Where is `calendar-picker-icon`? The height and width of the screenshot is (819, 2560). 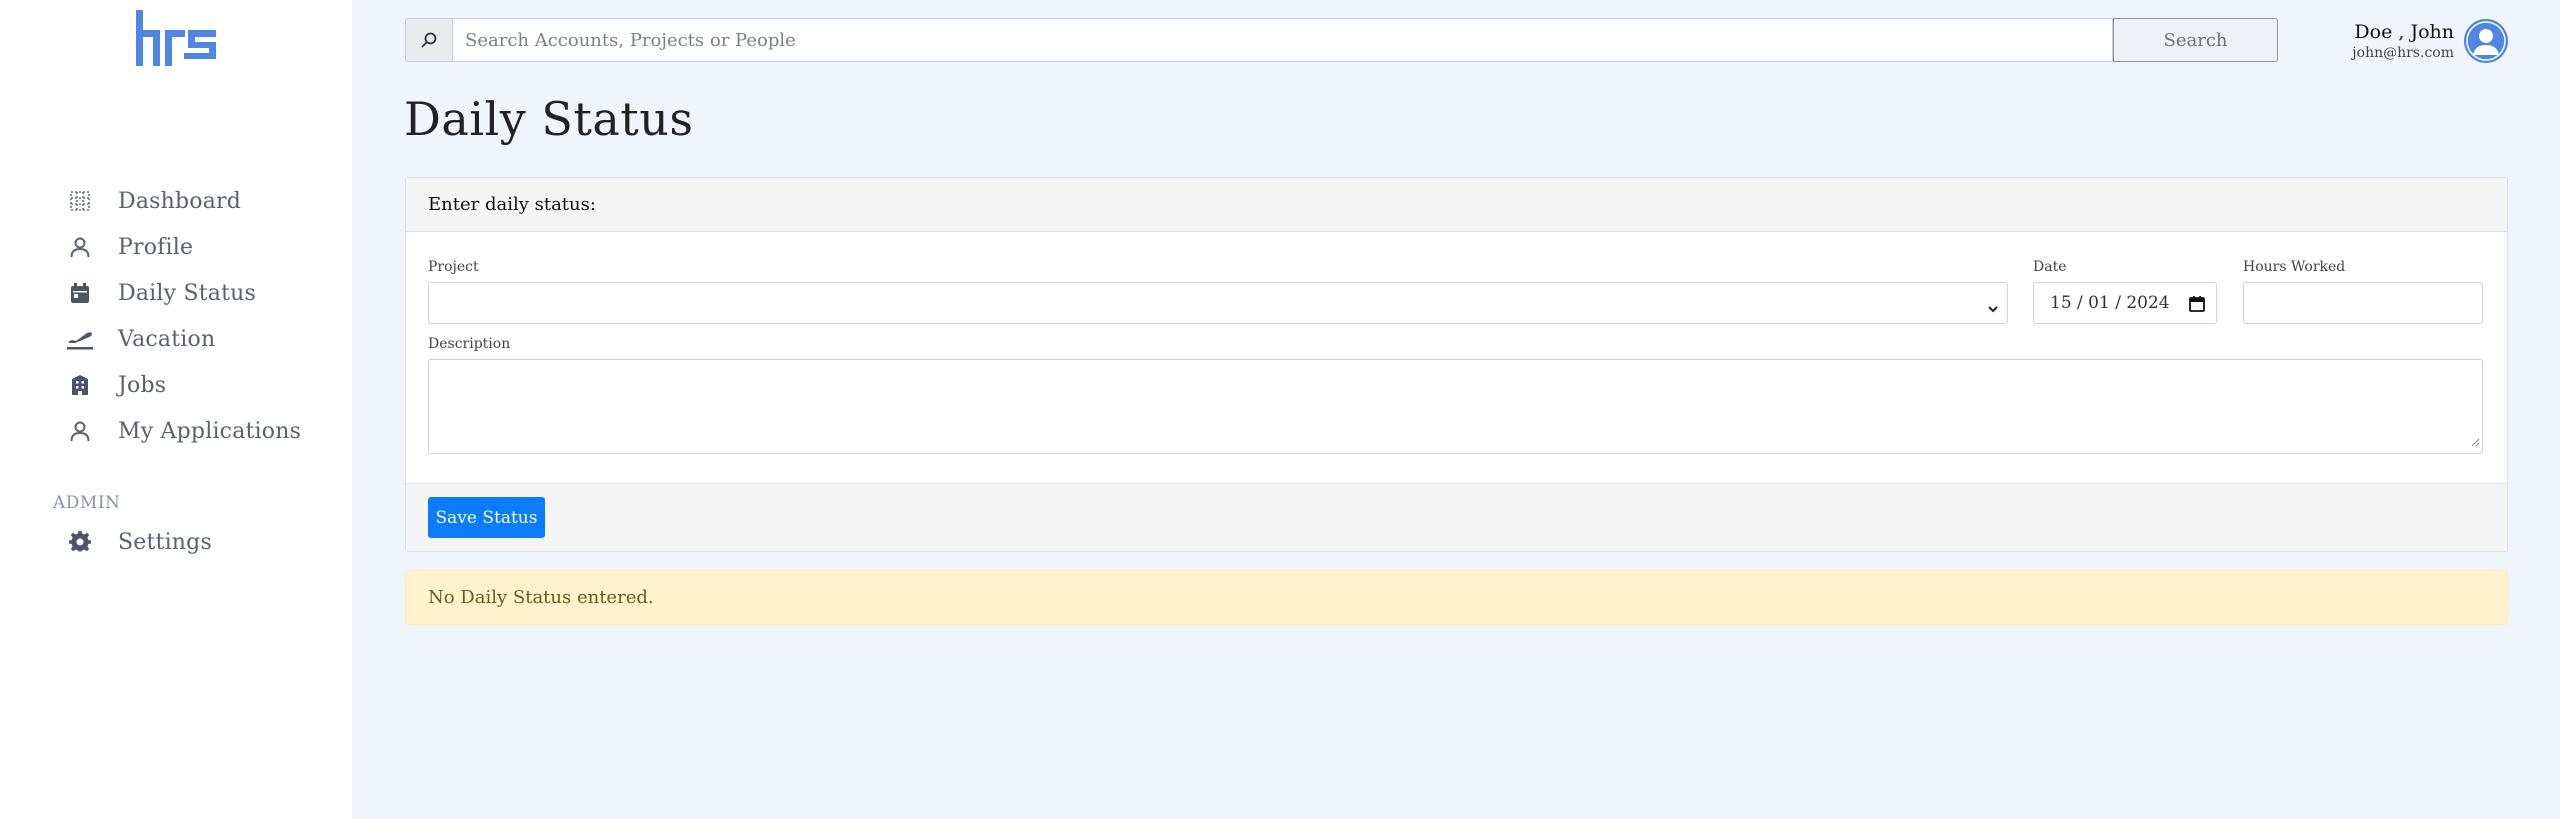
calendar-picker-icon is located at coordinates (2197, 306).